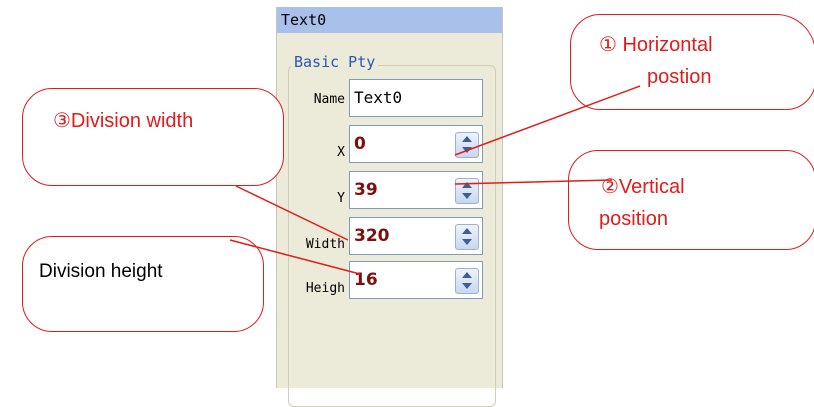  Describe the element at coordinates (389, 20) in the screenshot. I see `panel-title: Text0` at that location.